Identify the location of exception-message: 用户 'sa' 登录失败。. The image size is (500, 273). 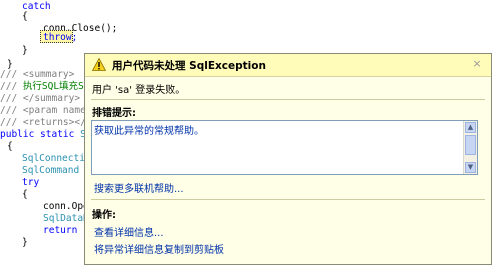
(139, 90).